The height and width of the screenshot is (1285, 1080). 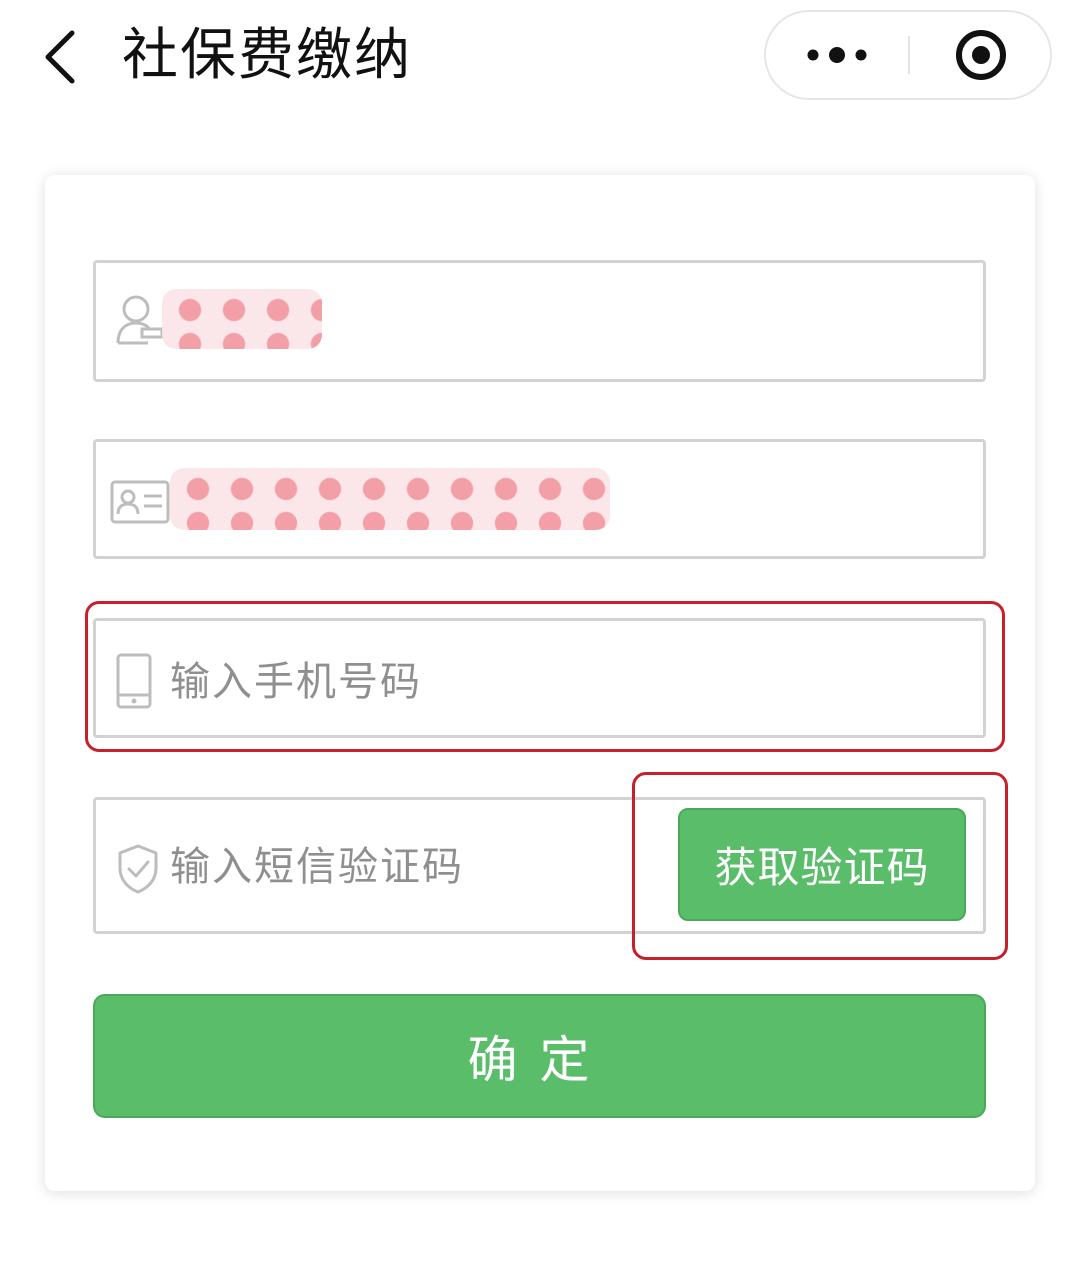 What do you see at coordinates (140, 320) in the screenshot?
I see `user-icon` at bounding box center [140, 320].